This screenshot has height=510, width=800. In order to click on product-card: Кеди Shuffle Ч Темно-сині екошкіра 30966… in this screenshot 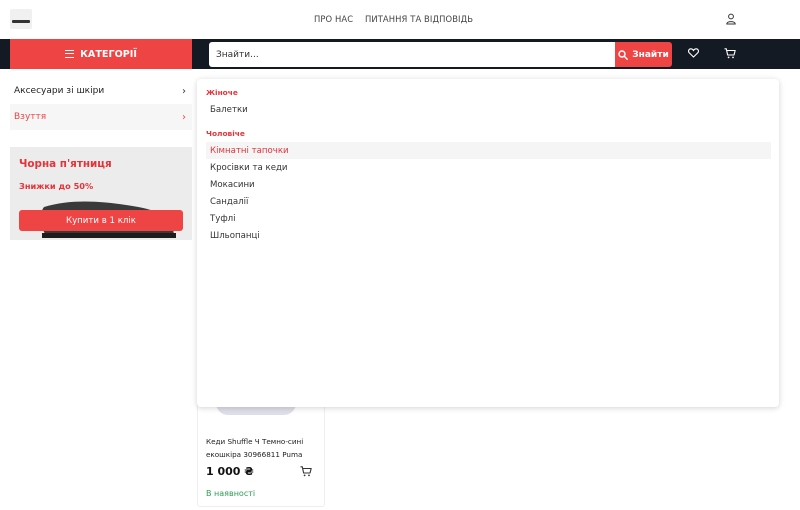, I will do `click(261, 453)`.